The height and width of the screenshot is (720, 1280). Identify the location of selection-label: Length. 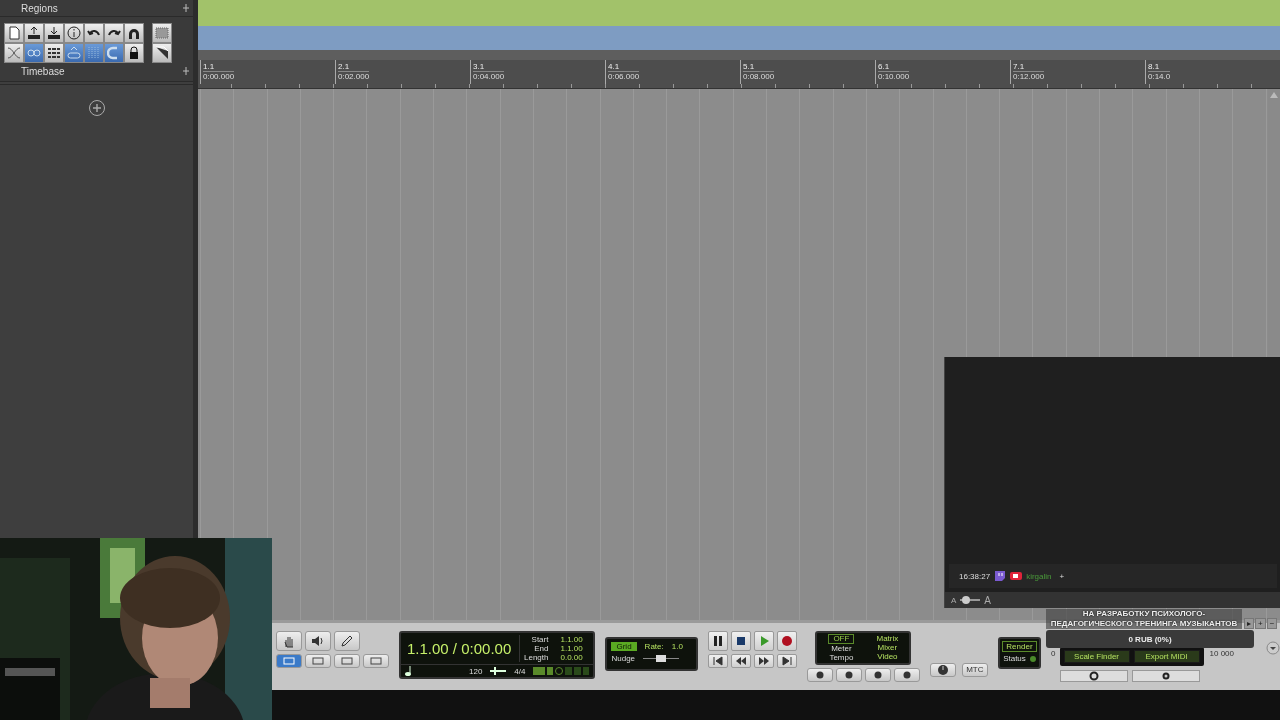
(536, 658).